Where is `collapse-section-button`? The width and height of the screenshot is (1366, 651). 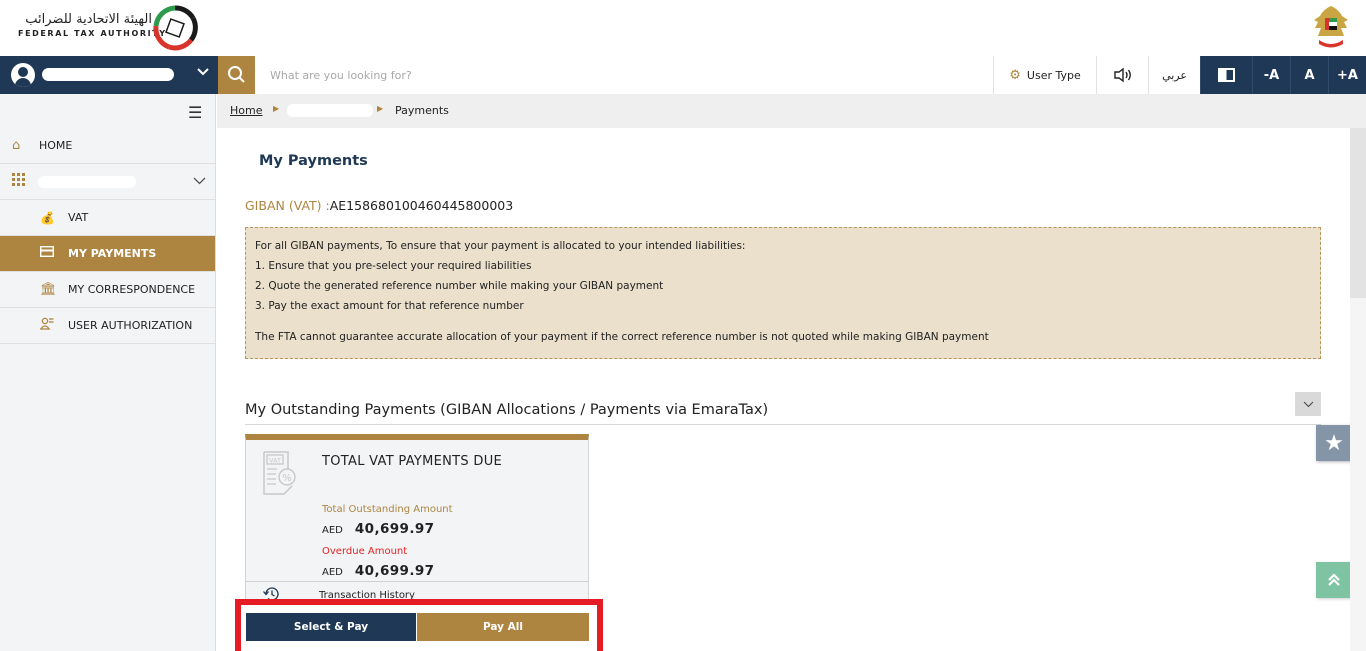 collapse-section-button is located at coordinates (1308, 404).